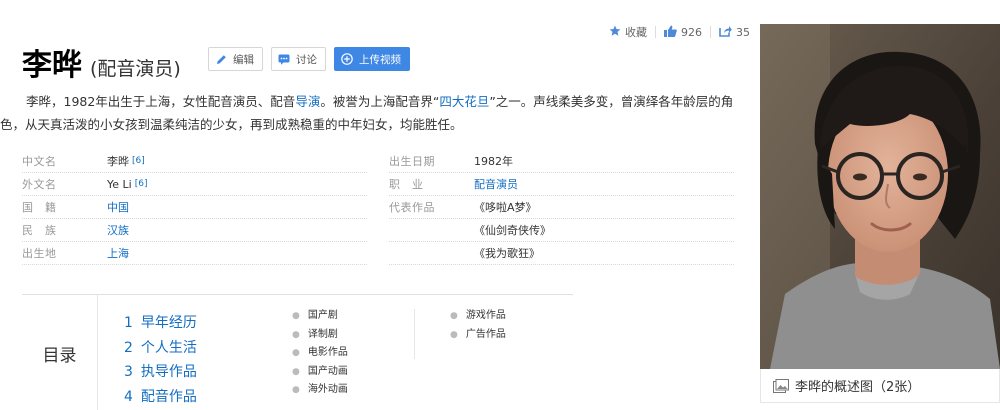  What do you see at coordinates (161, 101) in the screenshot?
I see `summary-text: 李晔，1982年出生于上海，女性配音演员、配音` at bounding box center [161, 101].